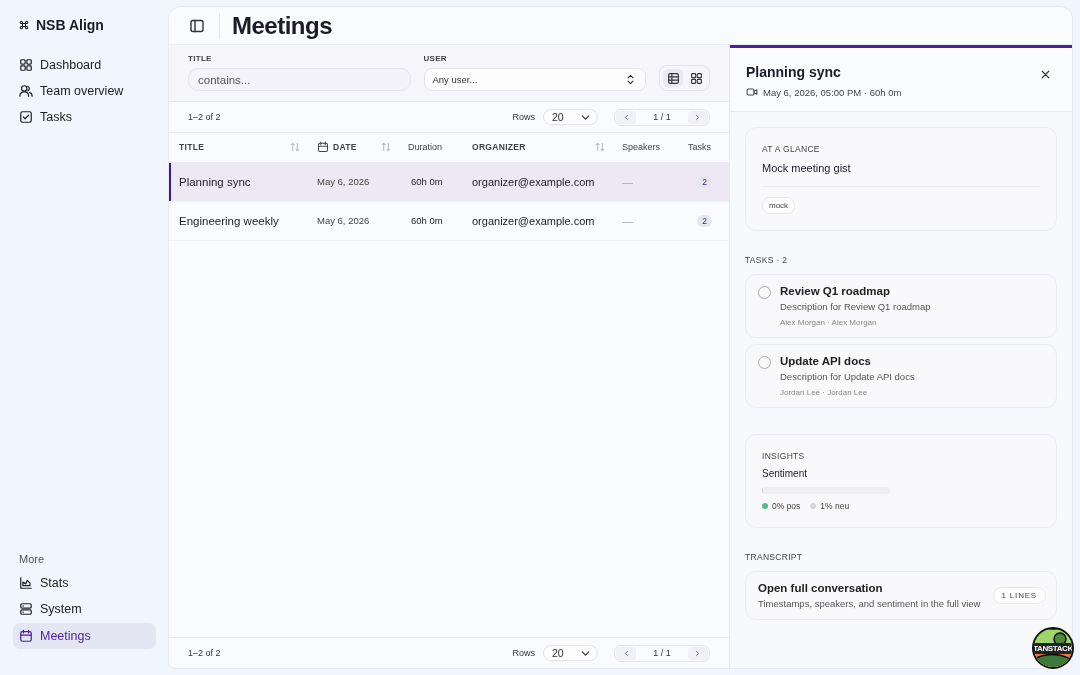 This screenshot has height=675, width=1080. What do you see at coordinates (699, 147) in the screenshot?
I see `column-header: Tasks` at bounding box center [699, 147].